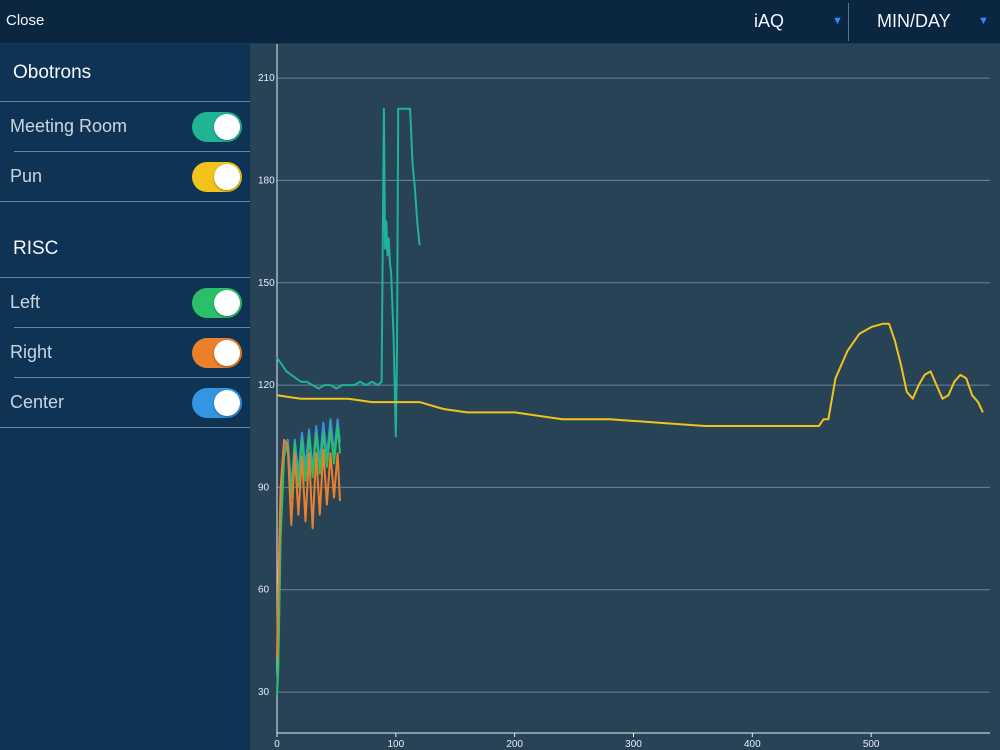 The height and width of the screenshot is (750, 1000). Describe the element at coordinates (266, 180) in the screenshot. I see `y-tick-label: 180` at that location.